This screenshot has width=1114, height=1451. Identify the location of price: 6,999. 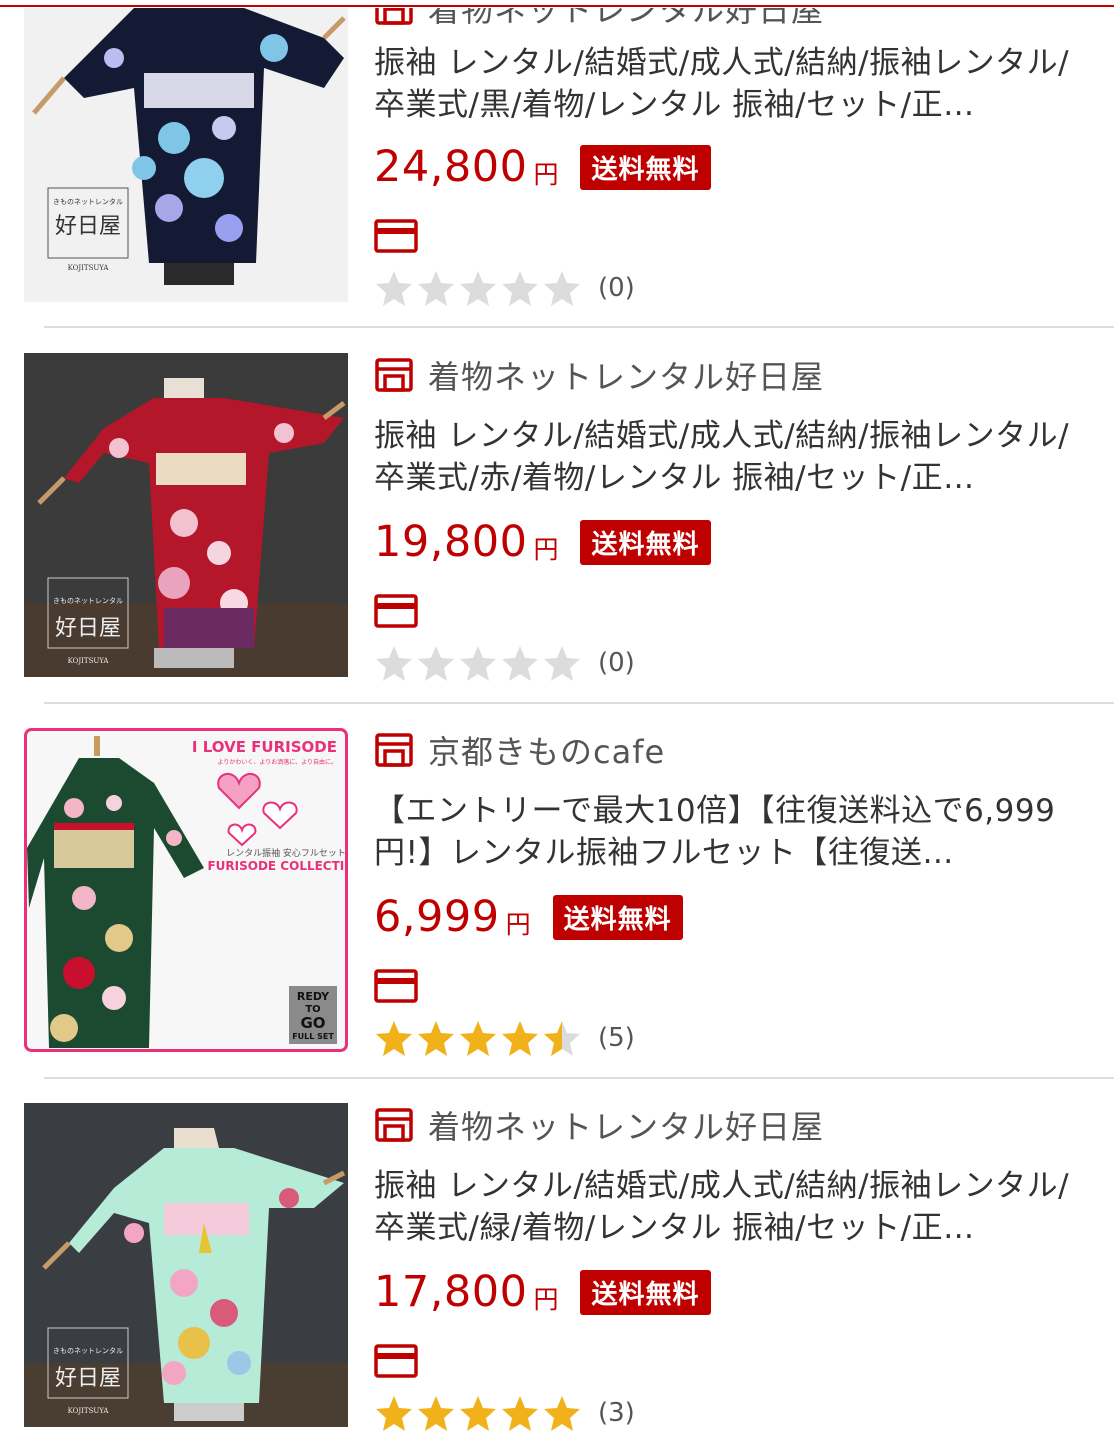
(437, 917).